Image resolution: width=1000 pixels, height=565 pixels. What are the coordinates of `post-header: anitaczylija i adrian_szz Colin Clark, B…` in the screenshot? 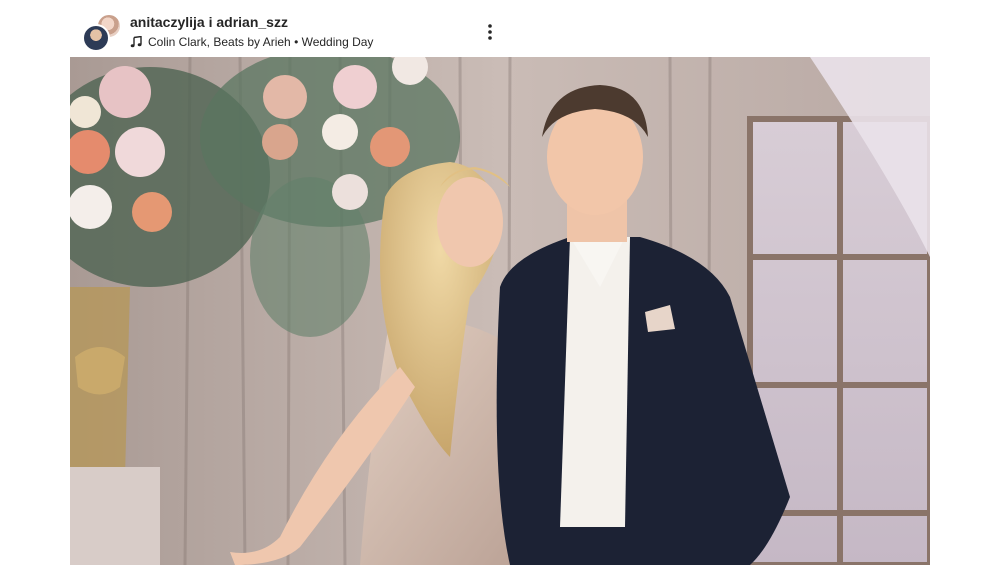 It's located at (500, 28).